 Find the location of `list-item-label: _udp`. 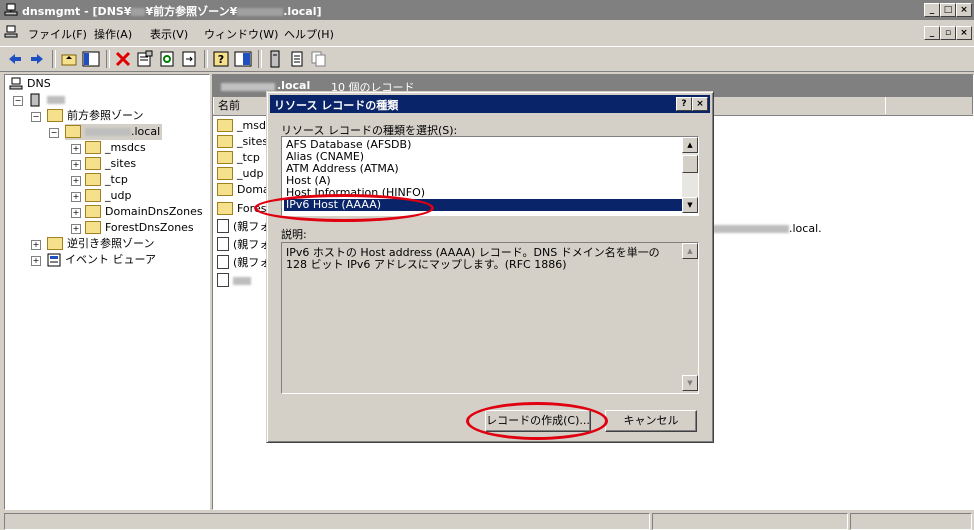

list-item-label: _udp is located at coordinates (250, 173).